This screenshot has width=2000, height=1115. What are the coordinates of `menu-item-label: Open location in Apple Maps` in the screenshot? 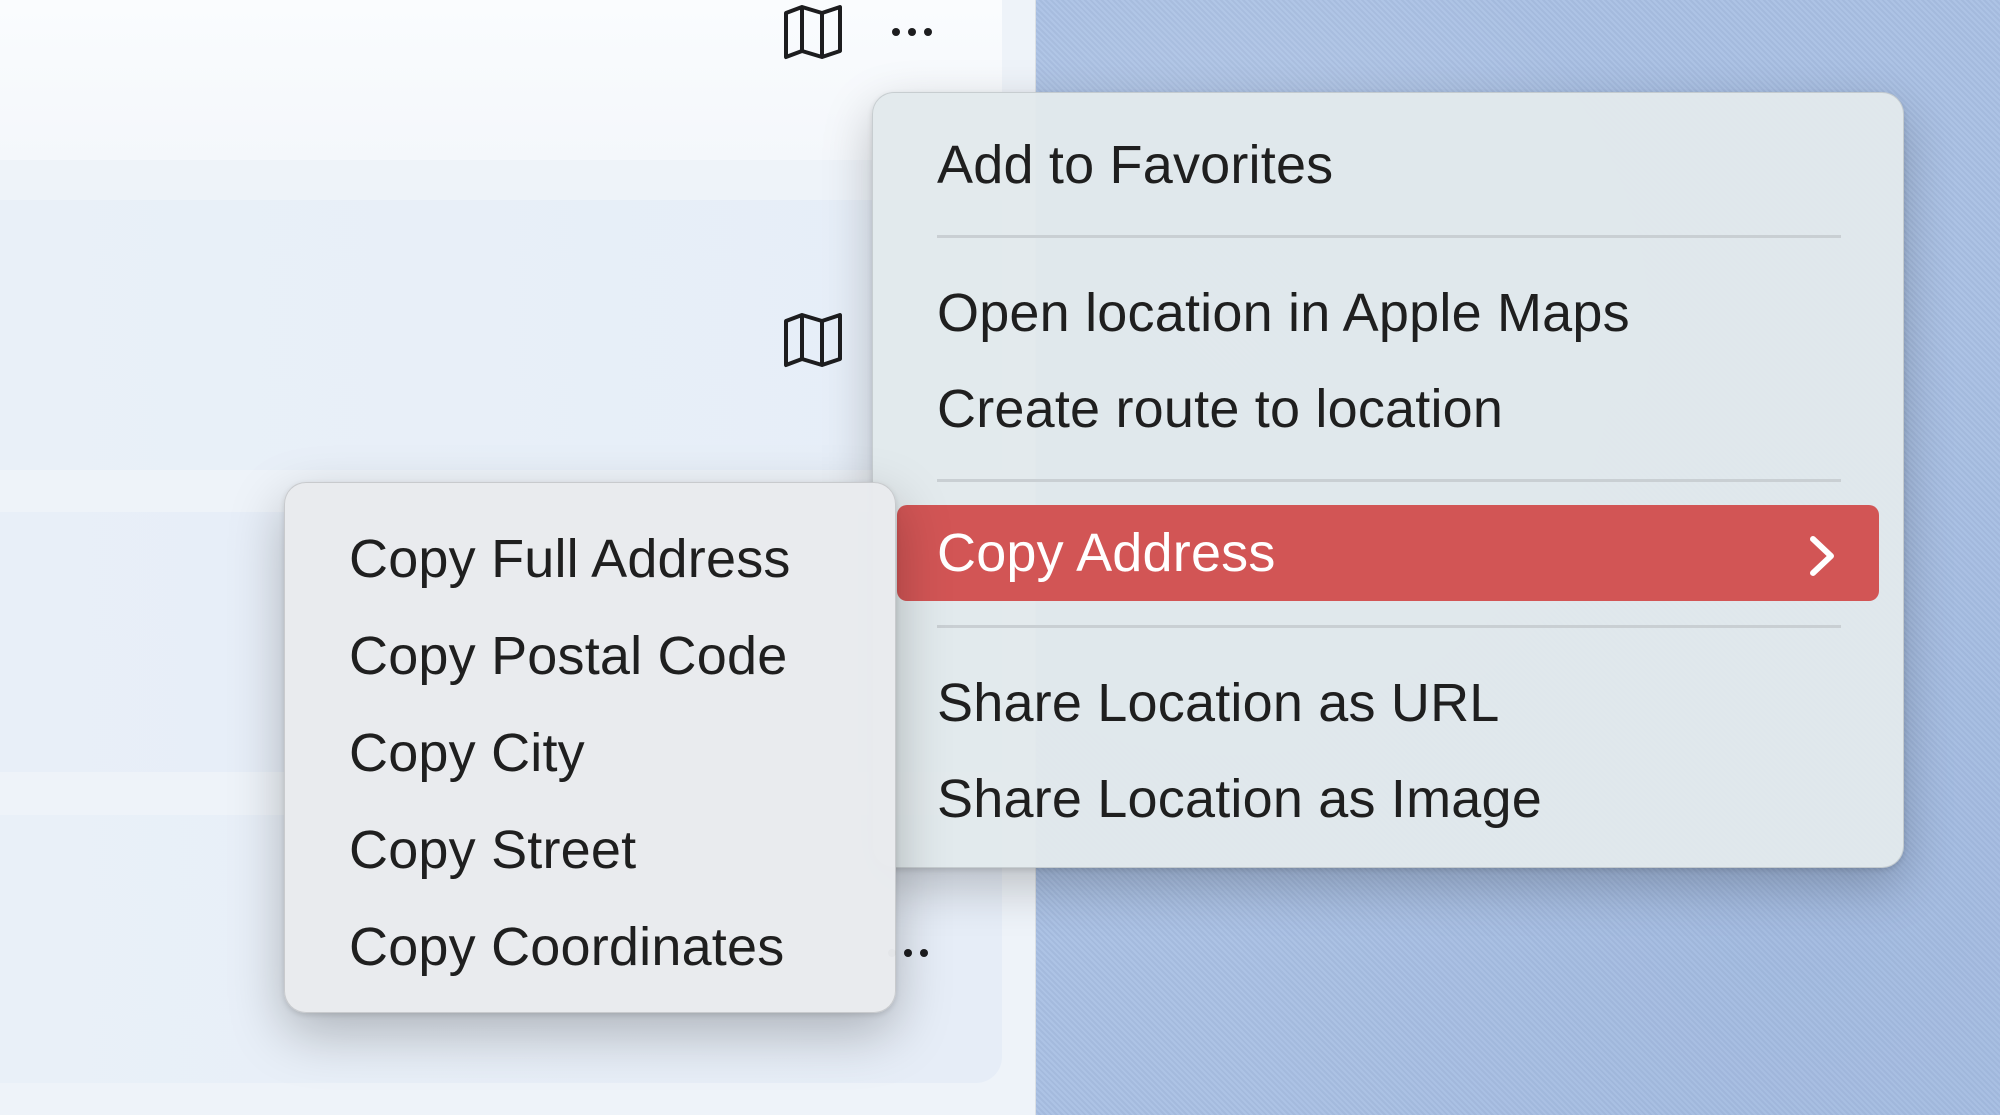 It's located at (1283, 313).